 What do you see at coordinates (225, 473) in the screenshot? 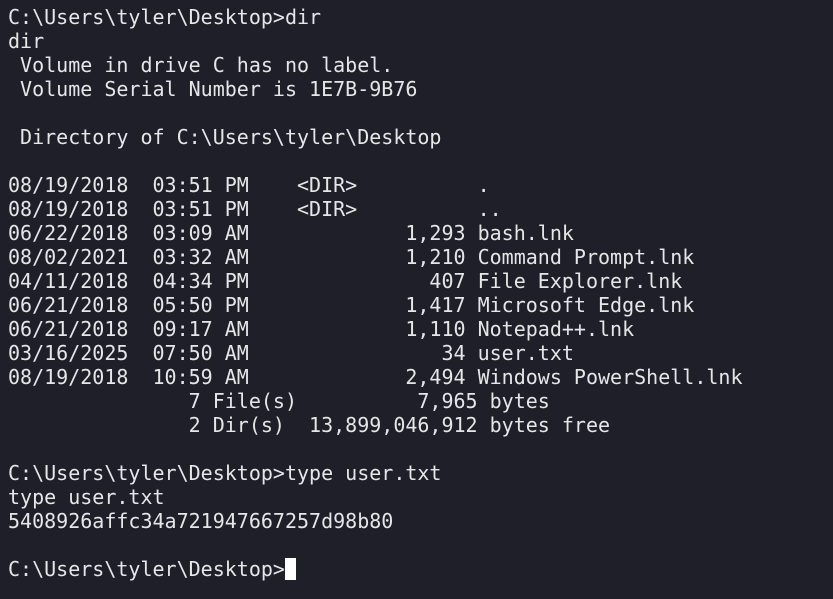
I see `terminal-line-20: C:\Users\tyler\Desktop>type user.txt` at bounding box center [225, 473].